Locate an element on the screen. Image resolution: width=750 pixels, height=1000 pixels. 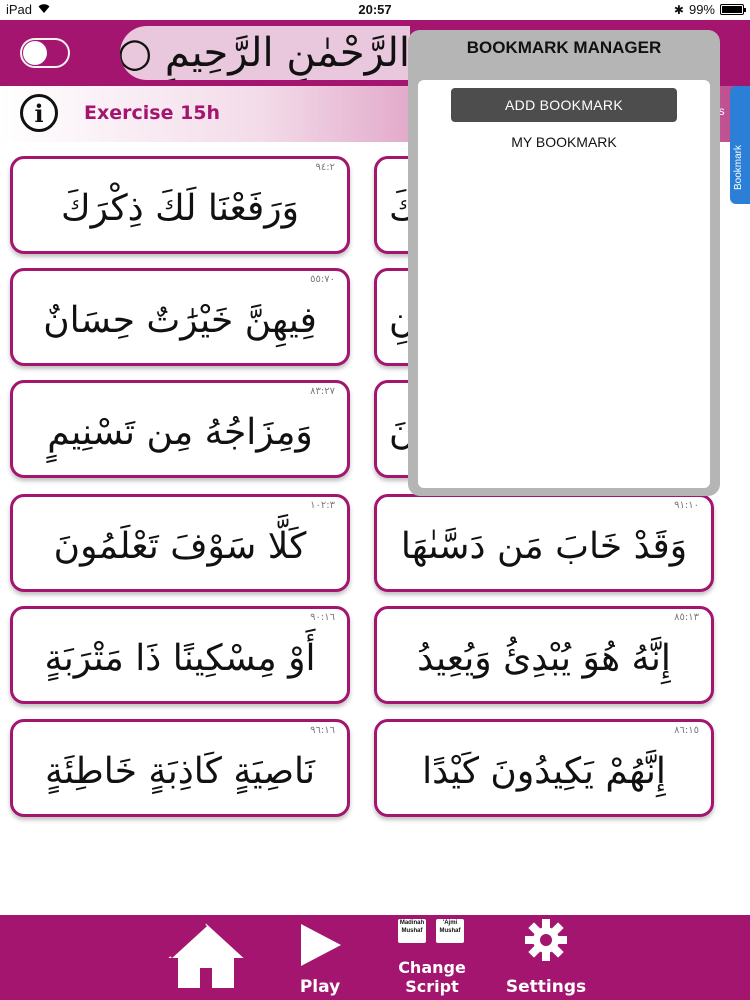
verse-ref: ١٠٢:٣ is located at coordinates (322, 505).